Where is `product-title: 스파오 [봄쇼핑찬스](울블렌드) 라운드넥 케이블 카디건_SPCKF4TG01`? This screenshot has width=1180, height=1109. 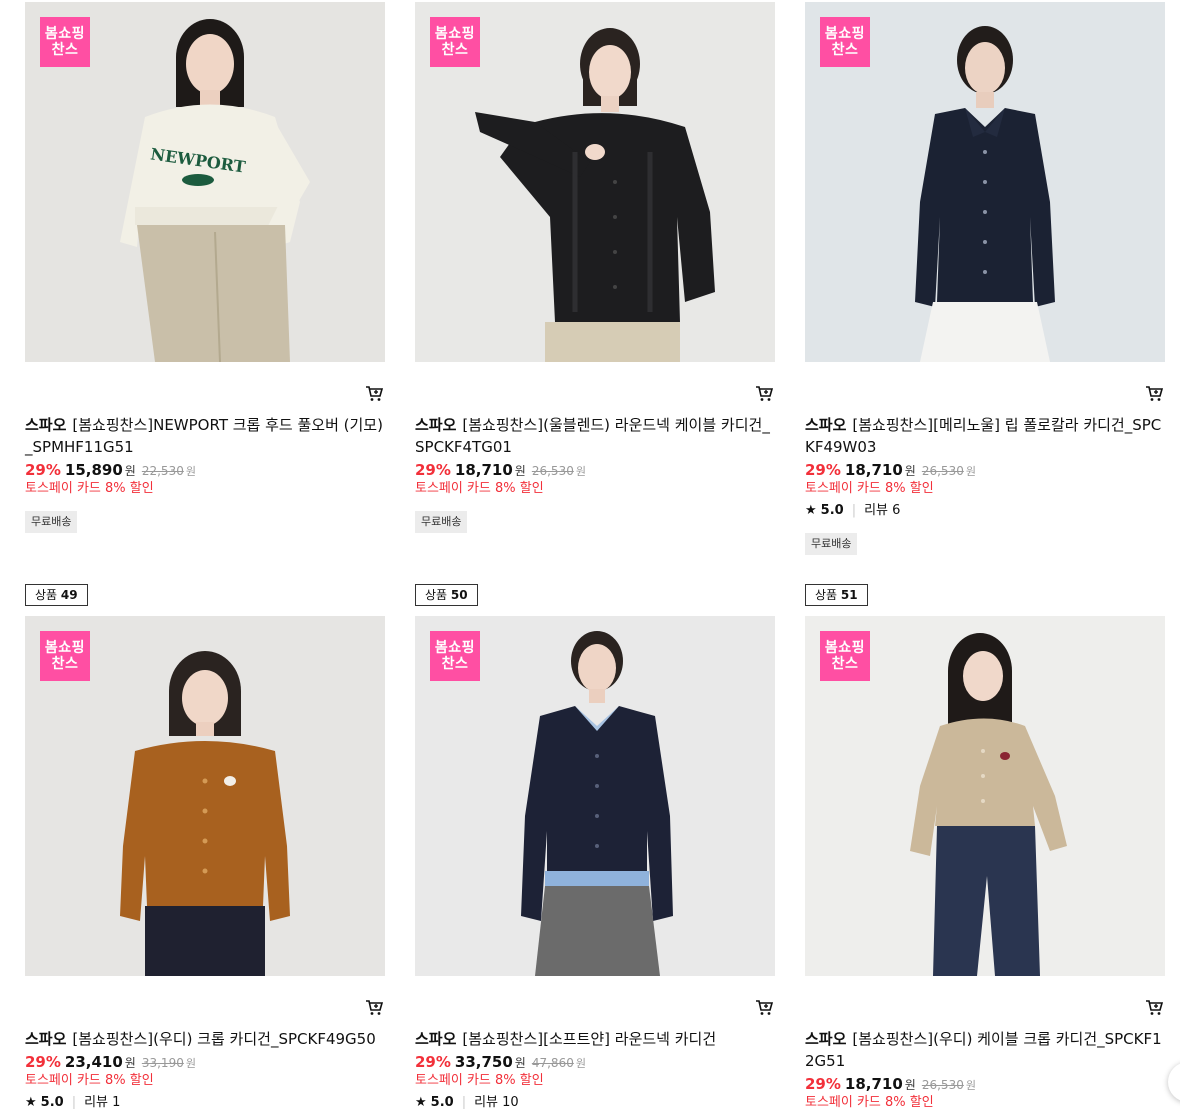 product-title: 스파오 [봄쇼핑찬스](울블렌드) 라운드넥 케이블 카디건_SPCKF4TG01 is located at coordinates (595, 436).